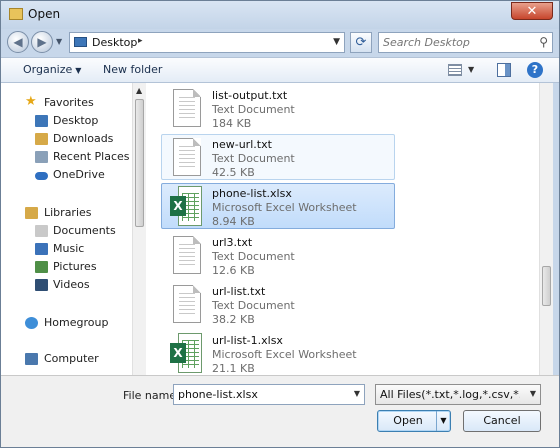 The height and width of the screenshot is (448, 560). I want to click on sidebar-item-libraries: Libraries, so click(66, 213).